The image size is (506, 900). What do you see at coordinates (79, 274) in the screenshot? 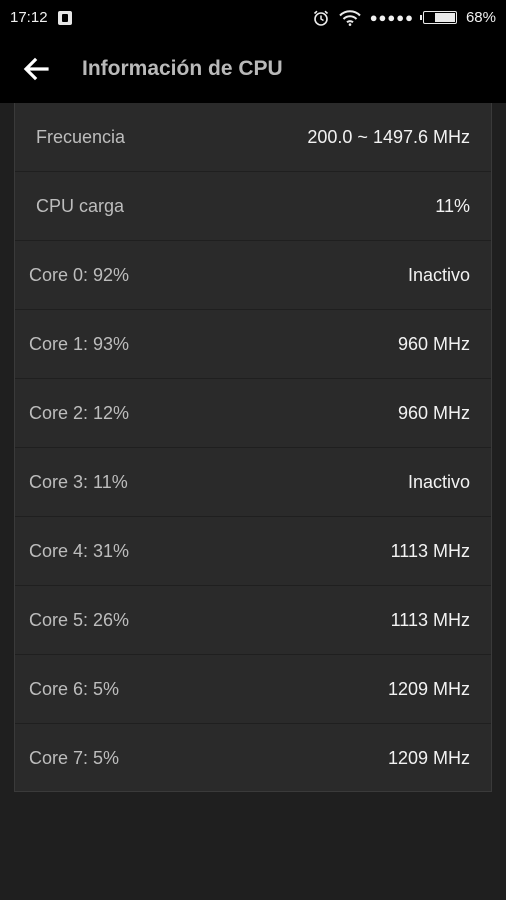
I see `core-label: Core 0: 92%` at bounding box center [79, 274].